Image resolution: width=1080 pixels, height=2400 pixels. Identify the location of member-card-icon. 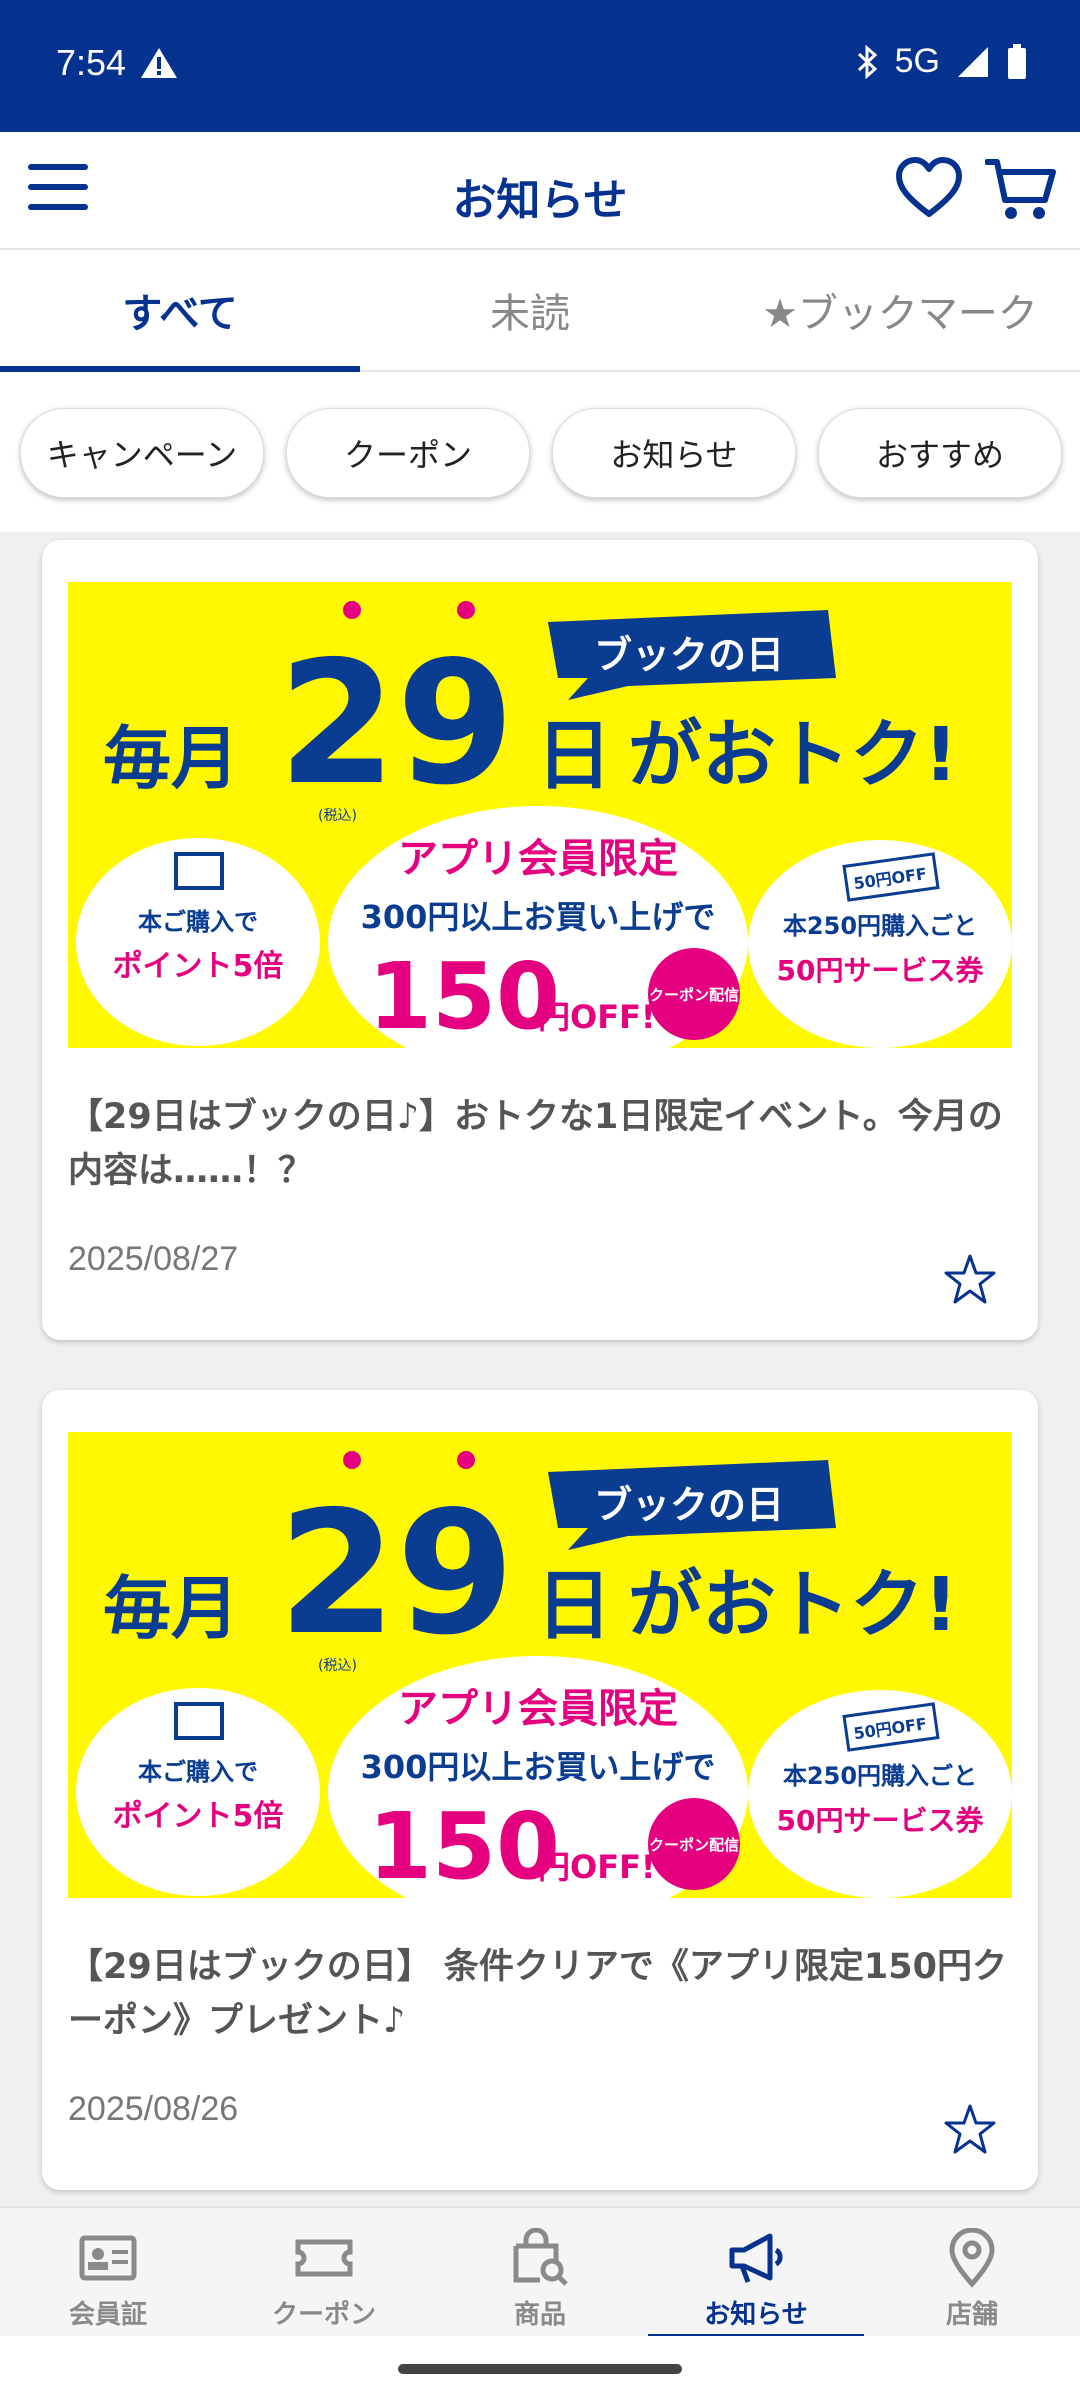
(108, 2258).